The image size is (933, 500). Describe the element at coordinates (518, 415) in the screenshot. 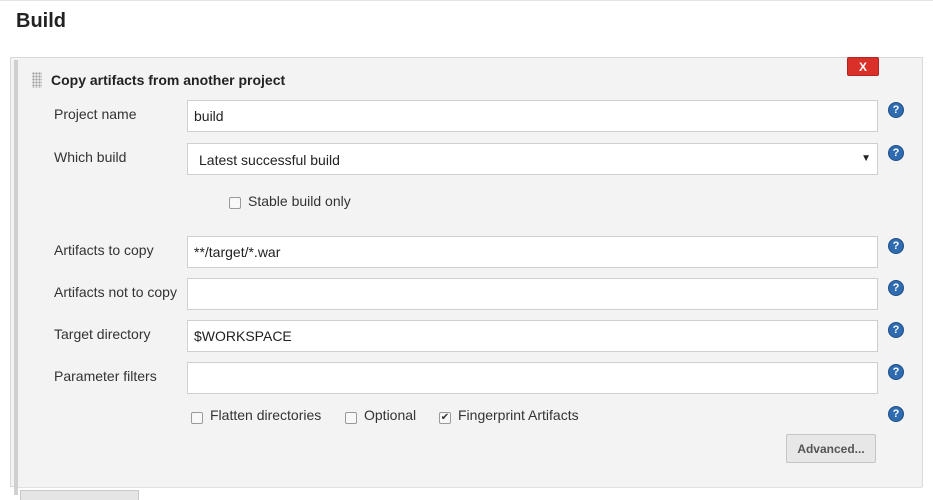

I see `fingerprint-artifacts-label: Fingerprint Artifacts` at that location.